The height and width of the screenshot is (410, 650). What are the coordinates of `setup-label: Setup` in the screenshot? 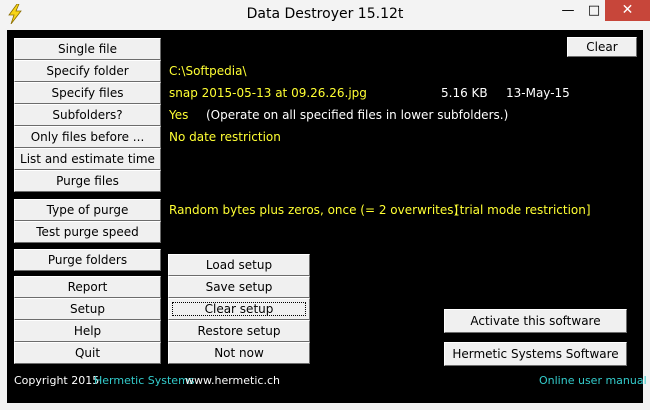 It's located at (87, 309).